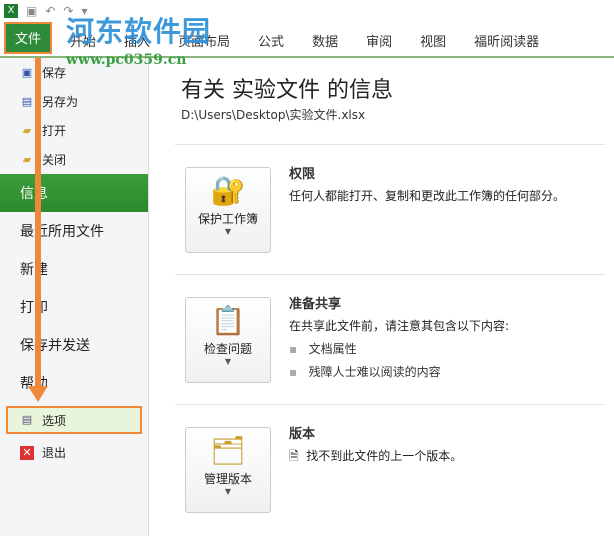 This screenshot has height=536, width=614. I want to click on watermark-title: 河东软件园, so click(139, 31).